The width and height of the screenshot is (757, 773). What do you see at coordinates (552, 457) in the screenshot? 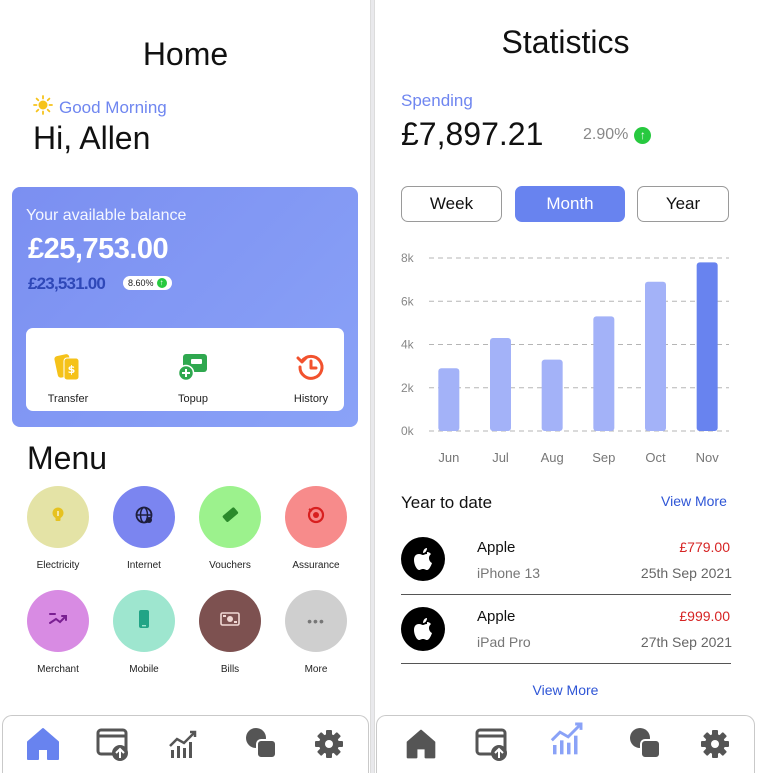
I see `x-tick-label: Aug` at bounding box center [552, 457].